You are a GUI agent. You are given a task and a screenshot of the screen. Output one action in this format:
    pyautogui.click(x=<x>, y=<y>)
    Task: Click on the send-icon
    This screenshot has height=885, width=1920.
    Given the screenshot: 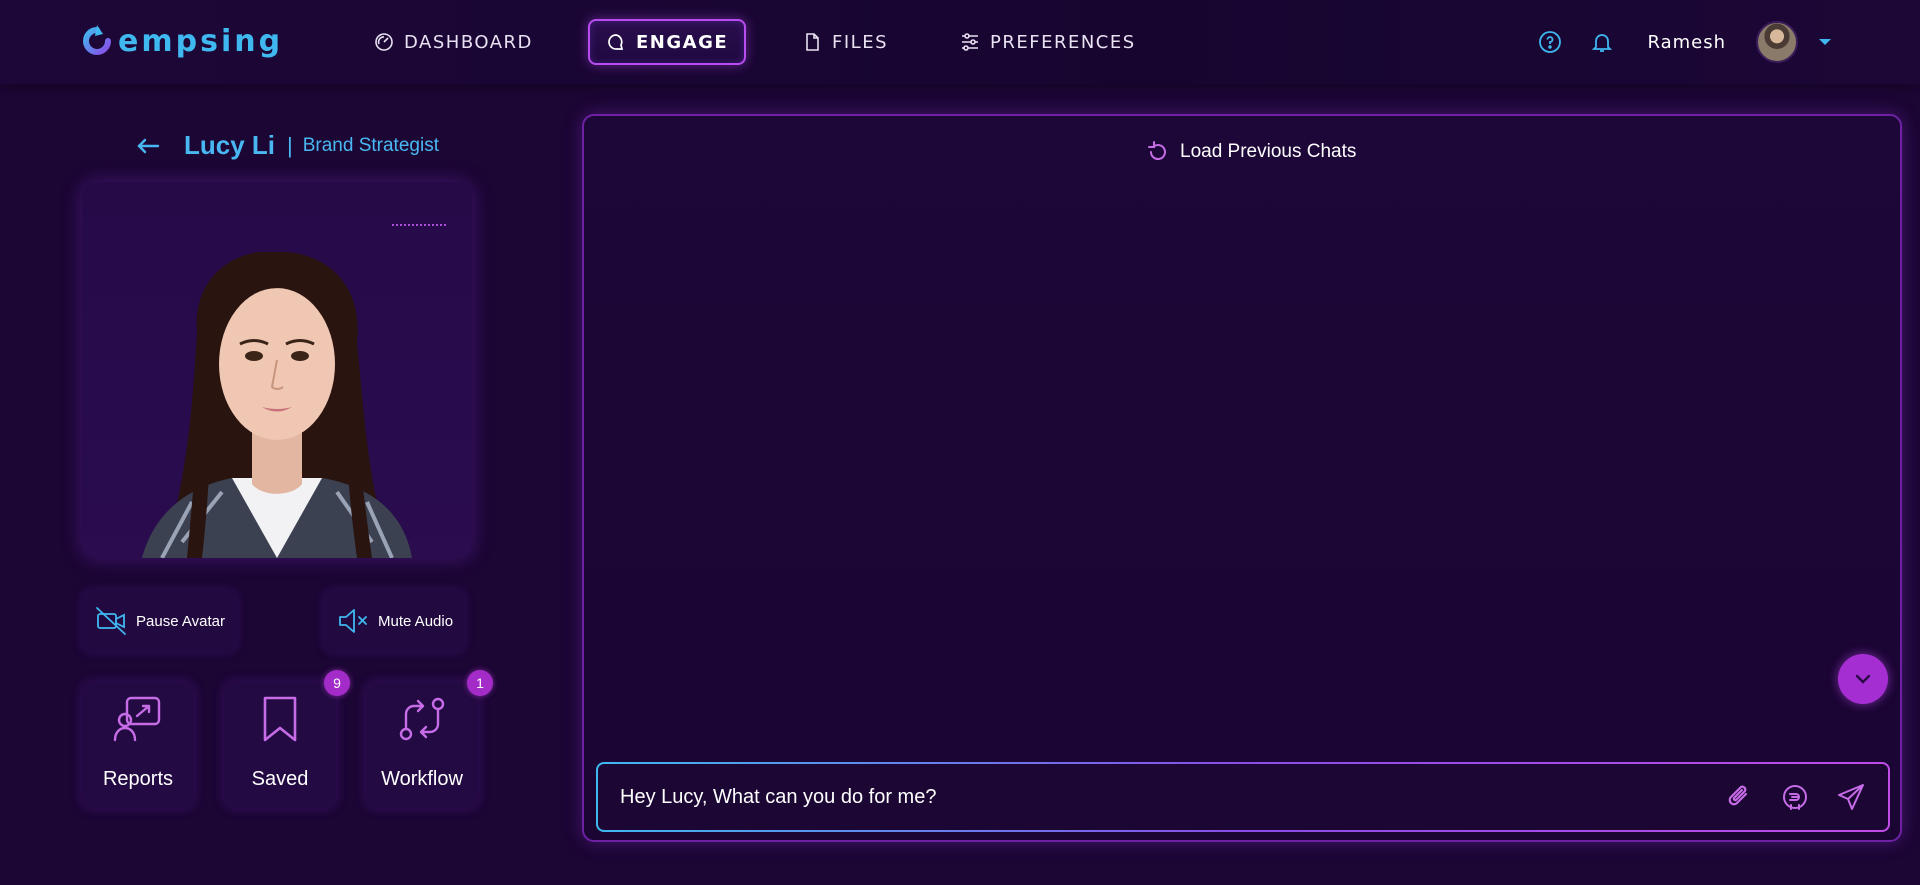 What is the action you would take?
    pyautogui.click(x=1851, y=797)
    